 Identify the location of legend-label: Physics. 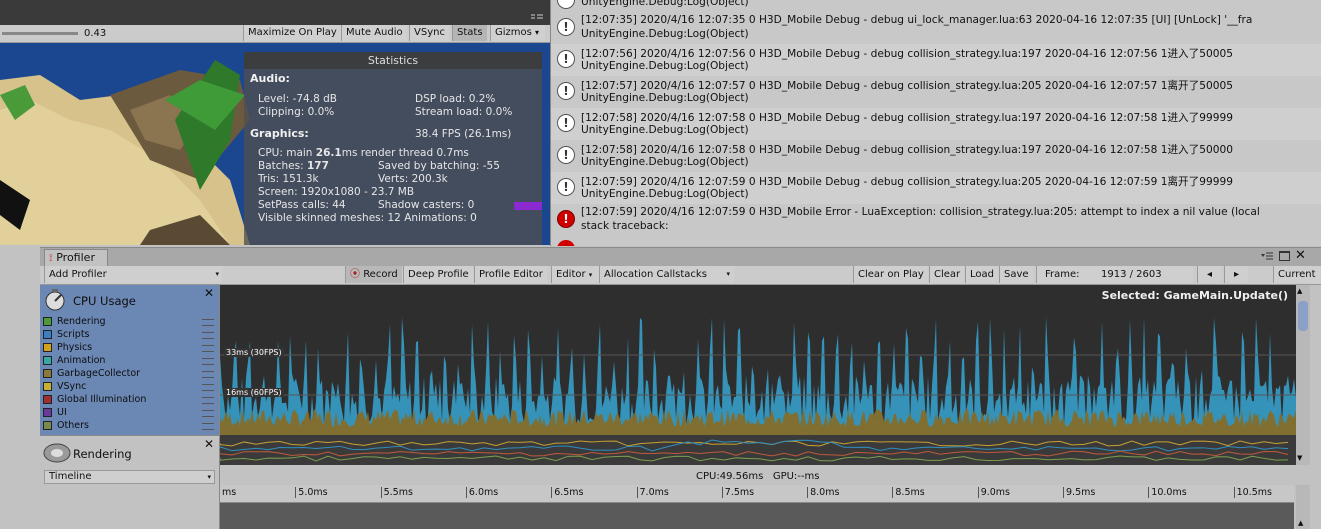
(75, 347).